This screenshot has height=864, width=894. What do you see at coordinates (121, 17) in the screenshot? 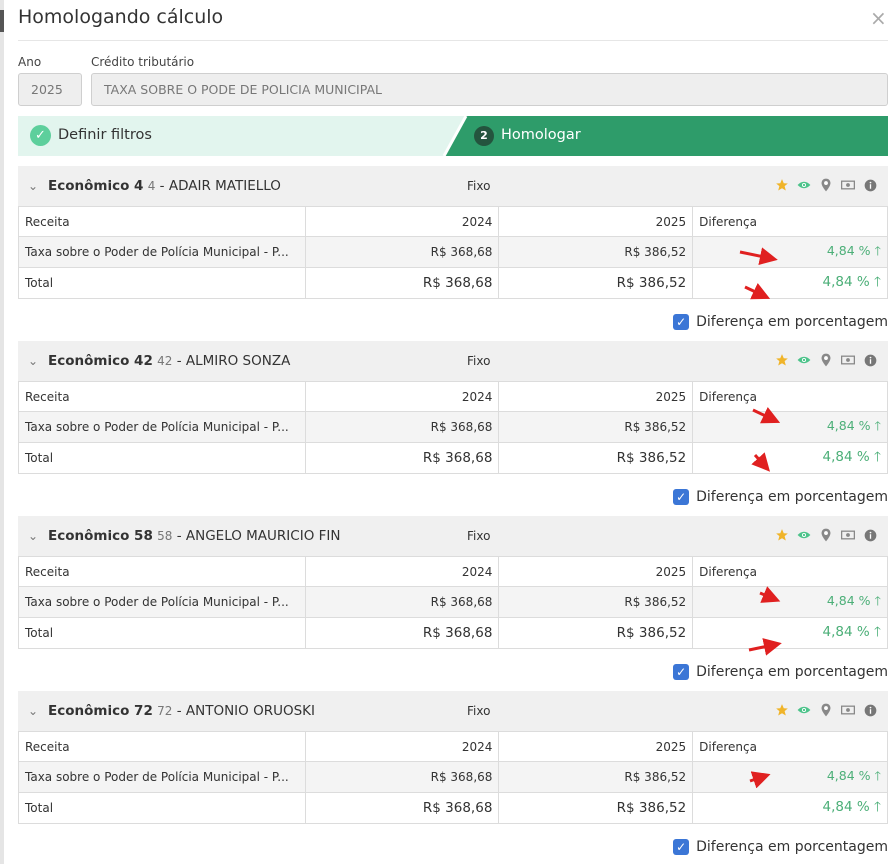
I see `dialog-title: Homologando cálculo` at bounding box center [121, 17].